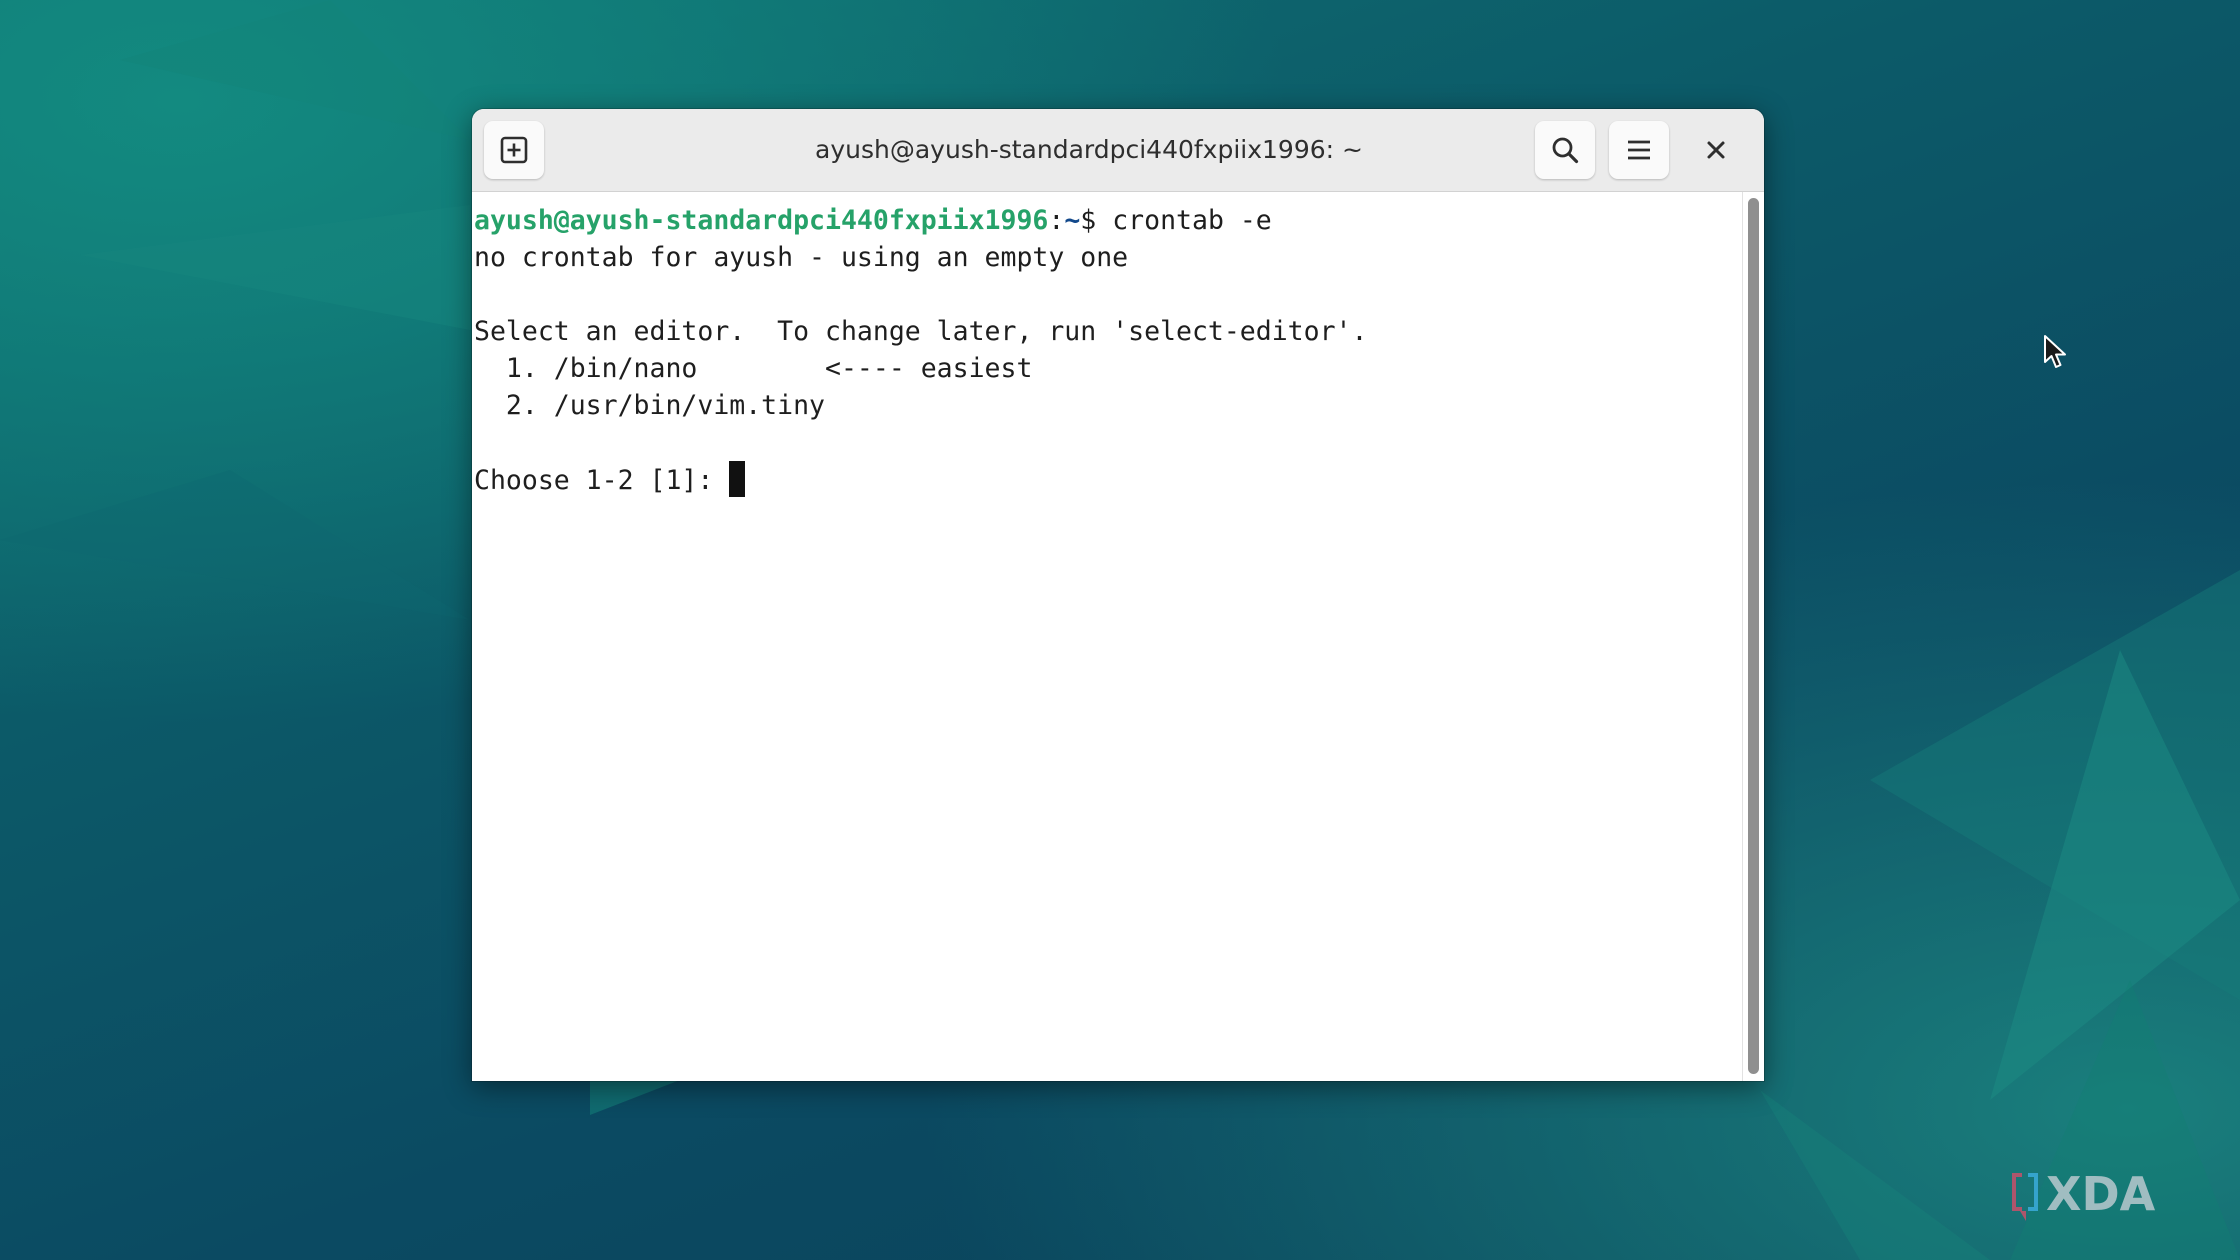  Describe the element at coordinates (1096, 220) in the screenshot. I see `prompt-symbol: $` at that location.